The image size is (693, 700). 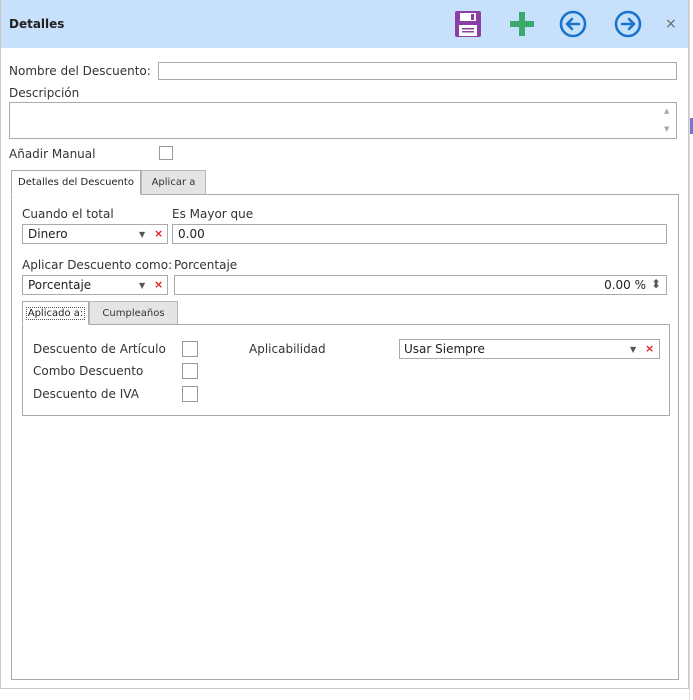 I want to click on circle-arrow-right-icon, so click(x=628, y=24).